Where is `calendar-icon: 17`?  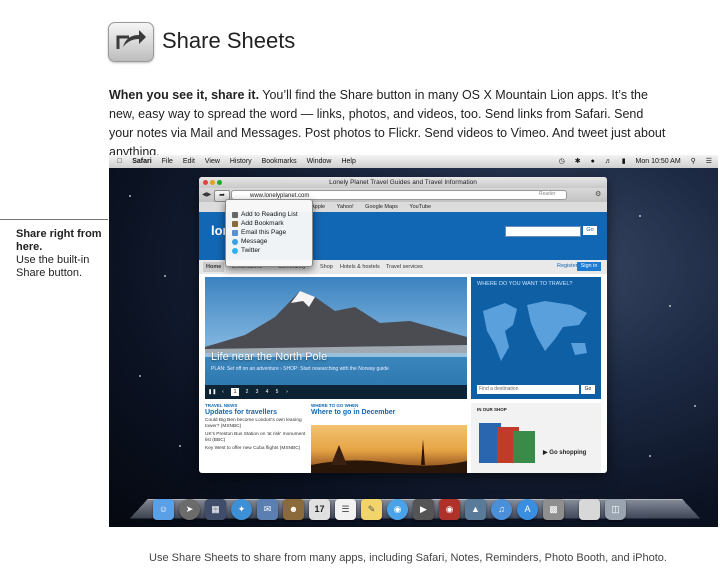 calendar-icon: 17 is located at coordinates (319, 509).